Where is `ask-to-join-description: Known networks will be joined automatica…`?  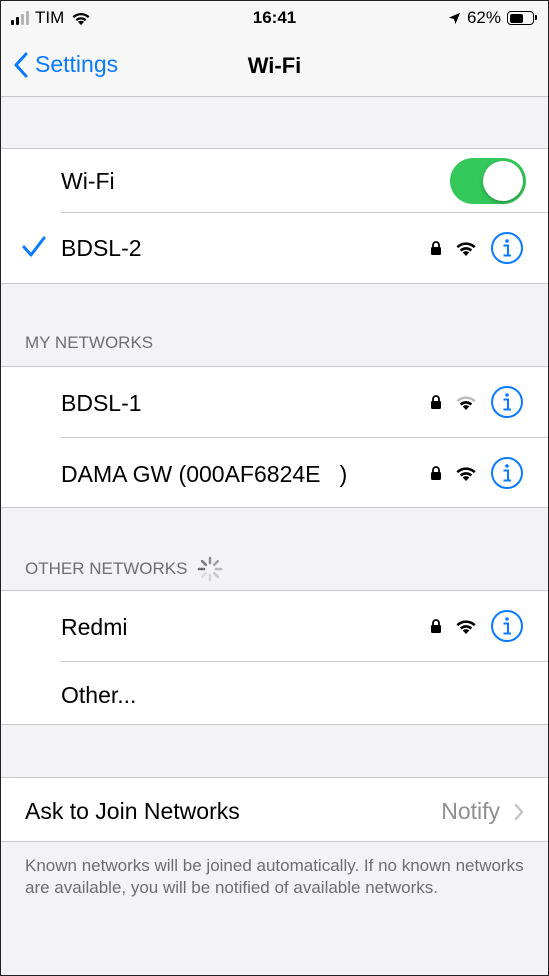
ask-to-join-description: Known networks will be joined automatica… is located at coordinates (274, 876).